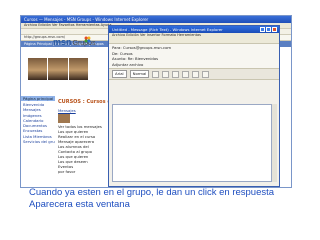  What do you see at coordinates (64, 118) in the screenshot?
I see `message-thumbnail` at bounding box center [64, 118].